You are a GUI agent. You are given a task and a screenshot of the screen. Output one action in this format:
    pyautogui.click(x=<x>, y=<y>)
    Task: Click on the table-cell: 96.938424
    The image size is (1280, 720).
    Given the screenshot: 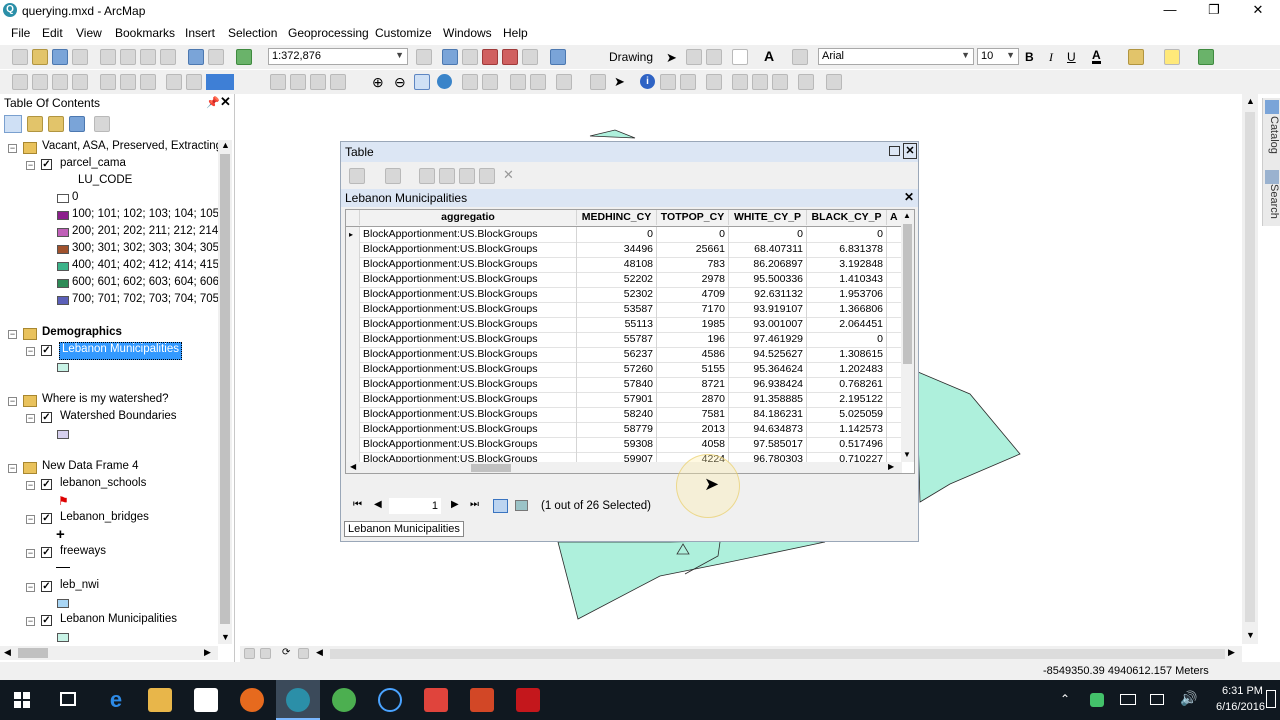 What is the action you would take?
    pyautogui.click(x=768, y=384)
    